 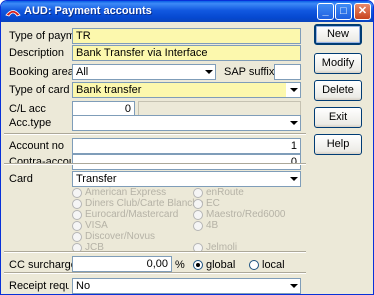 I want to click on red-app-icon, so click(x=13, y=13).